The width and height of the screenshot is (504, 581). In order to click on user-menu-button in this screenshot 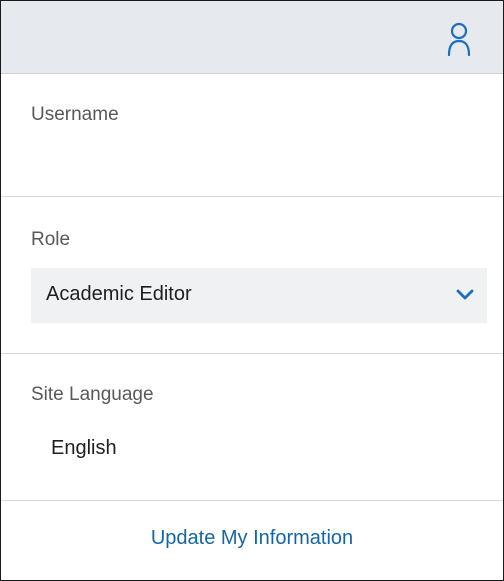, I will do `click(459, 39)`.